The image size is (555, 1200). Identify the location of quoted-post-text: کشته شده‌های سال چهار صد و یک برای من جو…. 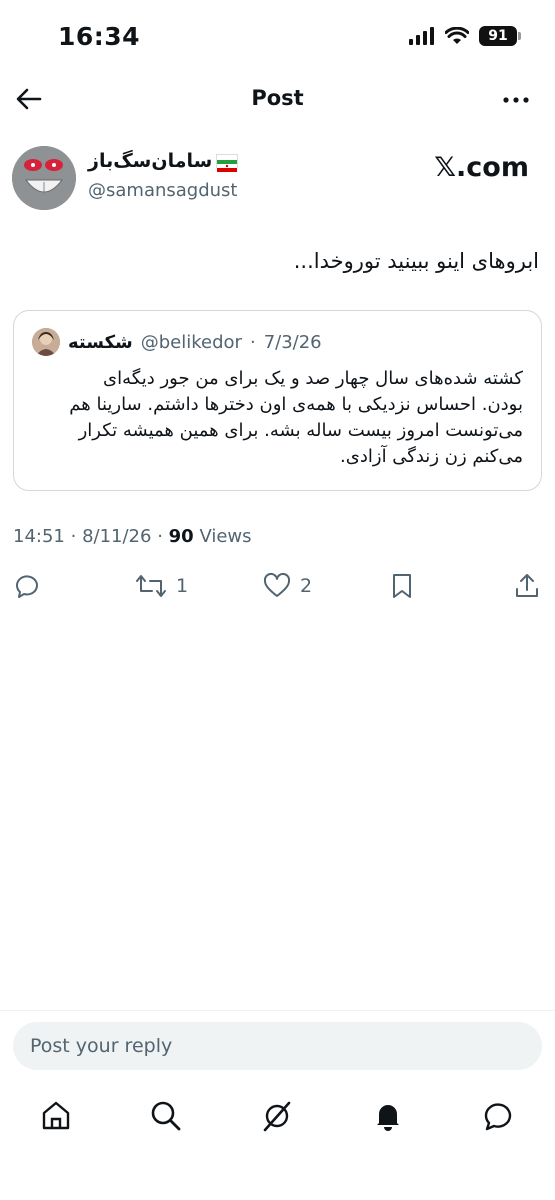
(277, 418).